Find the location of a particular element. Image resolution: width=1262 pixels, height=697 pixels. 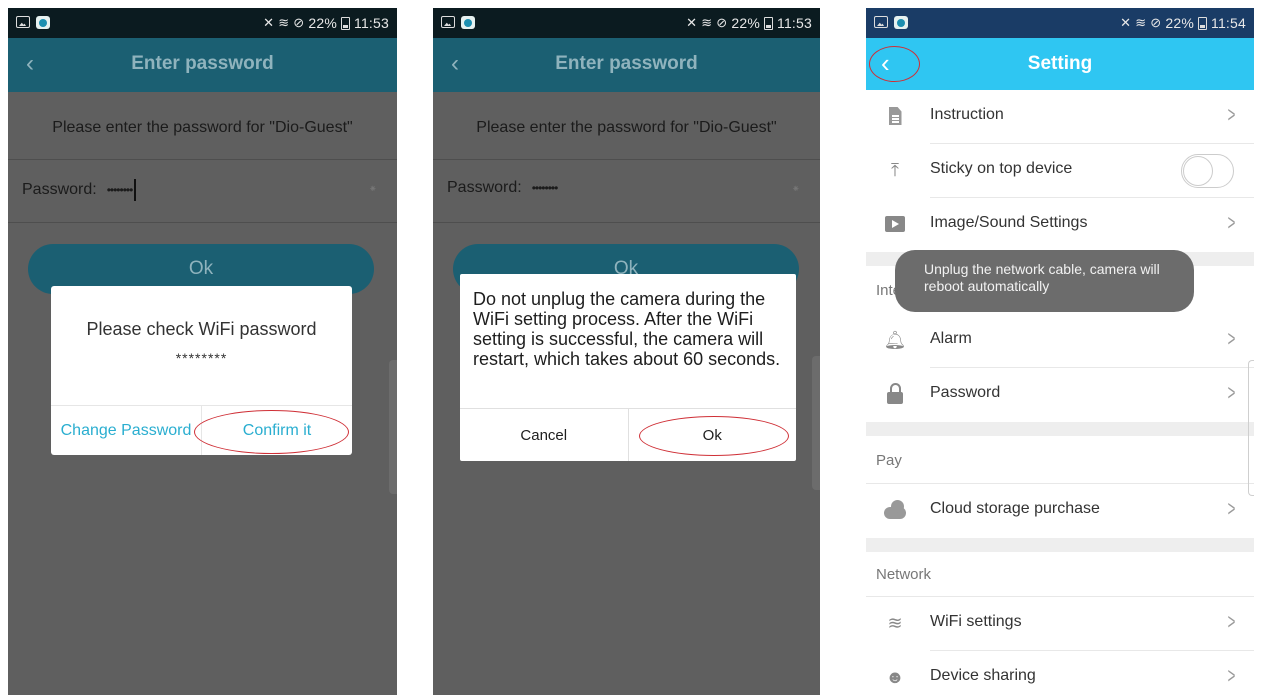

settings-row-image-sound: Image/Sound Settings > is located at coordinates (1060, 225).